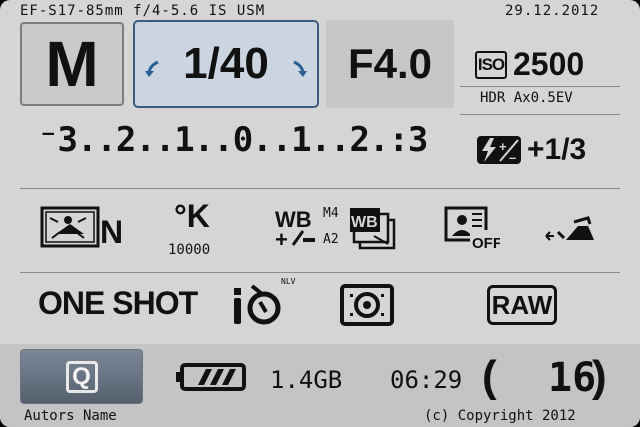 Image resolution: width=640 pixels, height=427 pixels. What do you see at coordinates (118, 303) in the screenshot?
I see `af-mode: ONE SHOT` at bounding box center [118, 303].